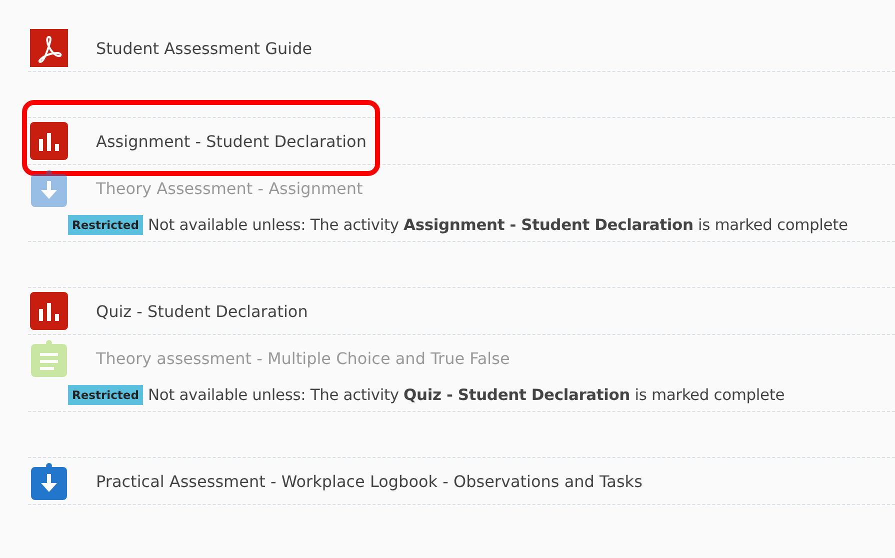  What do you see at coordinates (369, 481) in the screenshot?
I see `activity-link: Practical Assessment - Workplace Logbook - Observations and Tasks` at bounding box center [369, 481].